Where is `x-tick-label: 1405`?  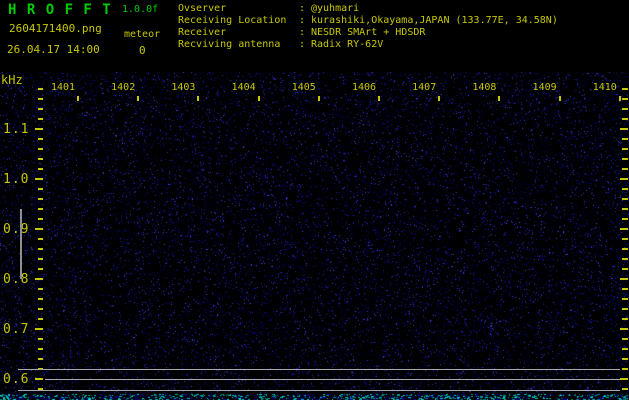
x-tick-label: 1405 is located at coordinates (303, 87).